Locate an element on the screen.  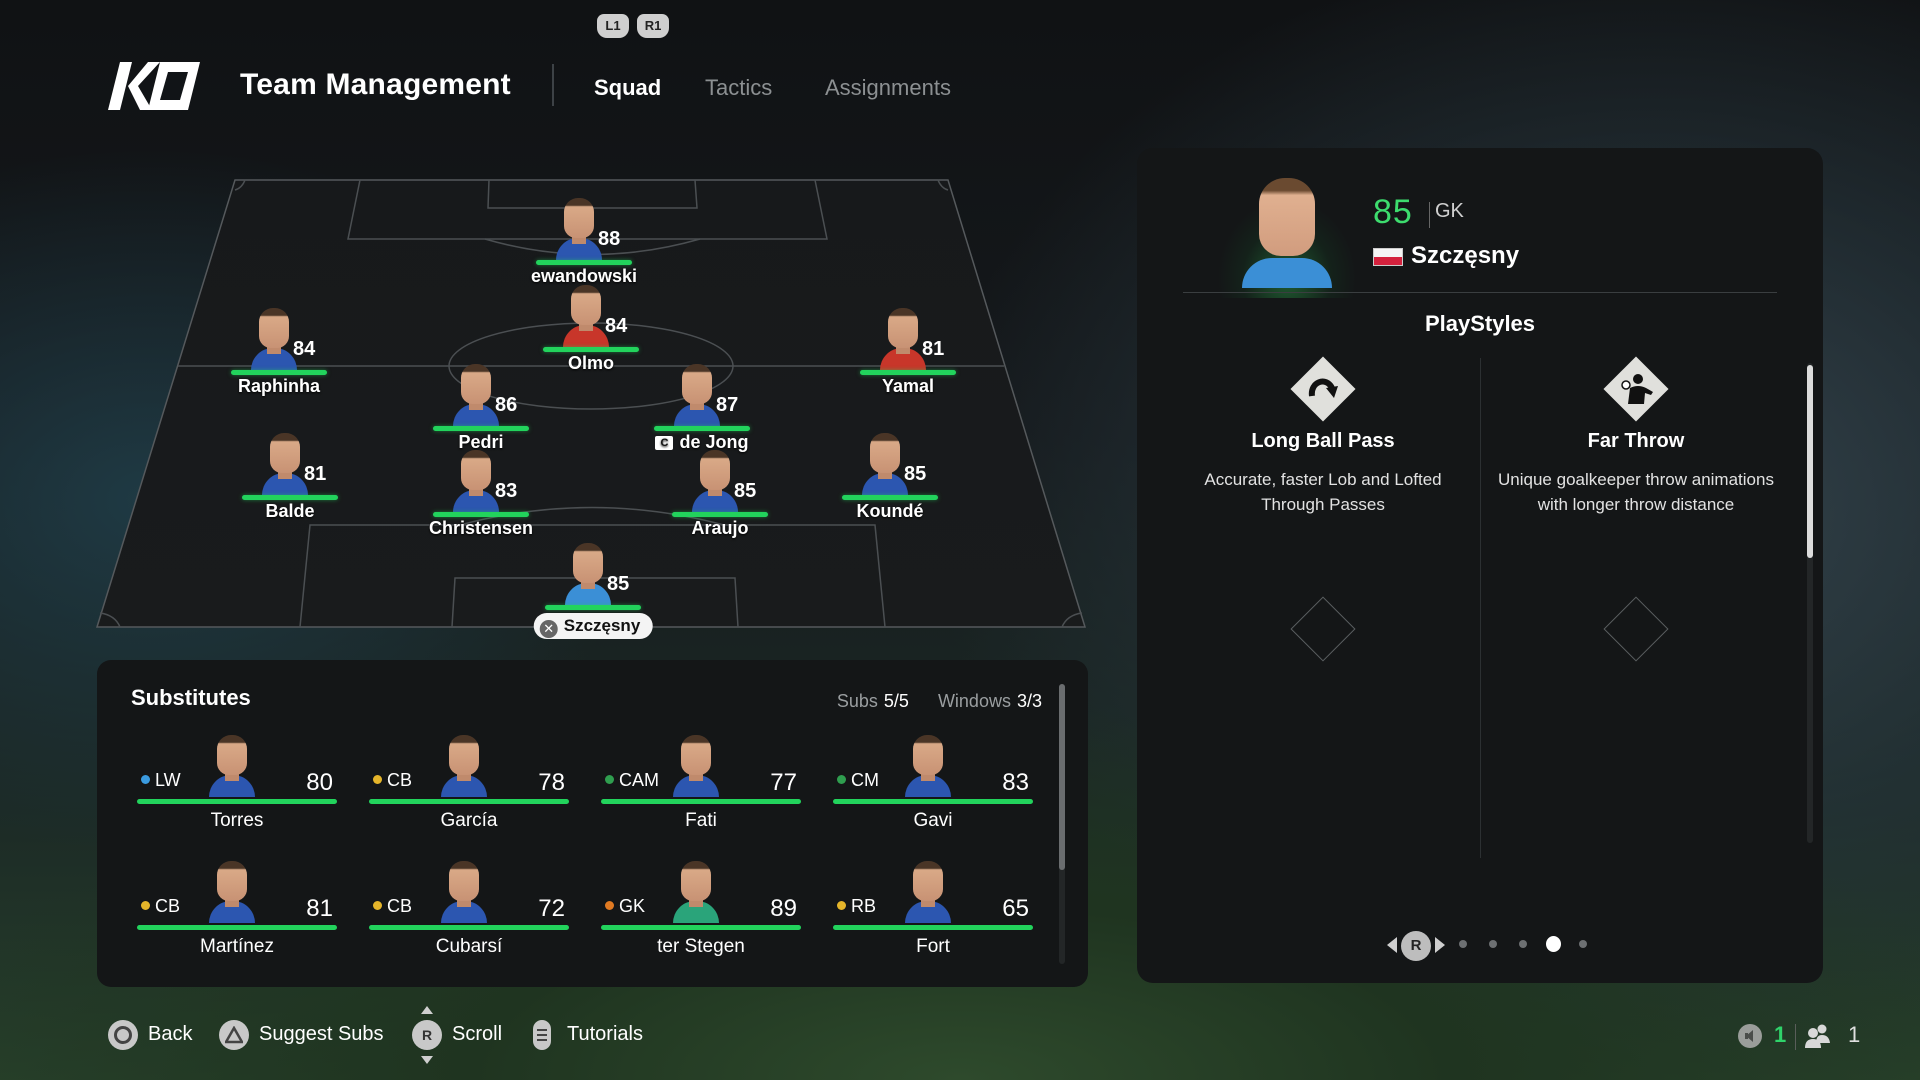
player-name-row: Koundé is located at coordinates (890, 511).